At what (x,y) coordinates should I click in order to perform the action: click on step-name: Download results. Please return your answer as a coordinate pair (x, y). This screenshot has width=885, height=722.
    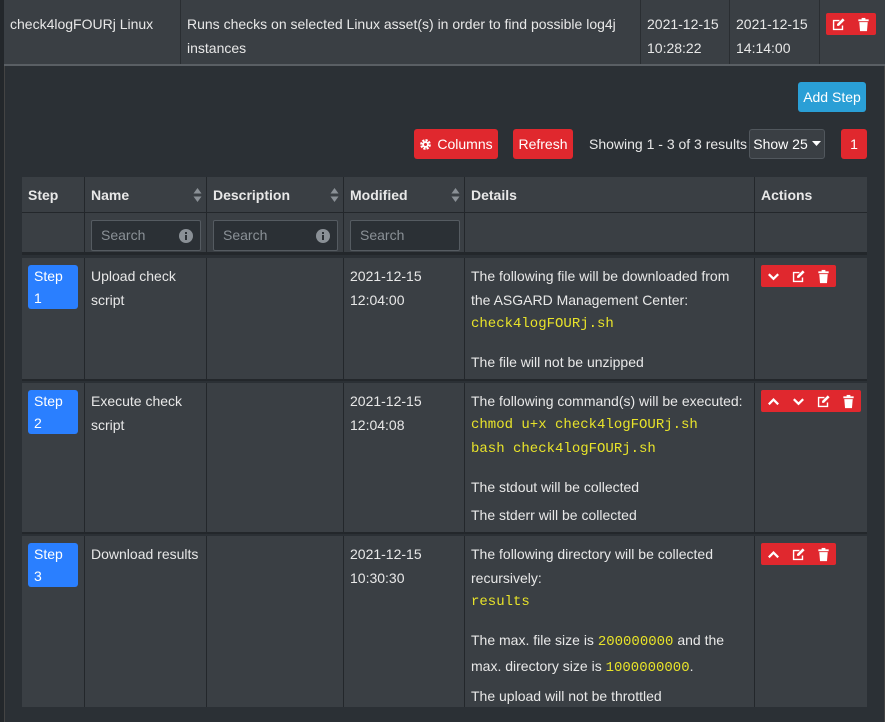
    Looking at the image, I should click on (146, 621).